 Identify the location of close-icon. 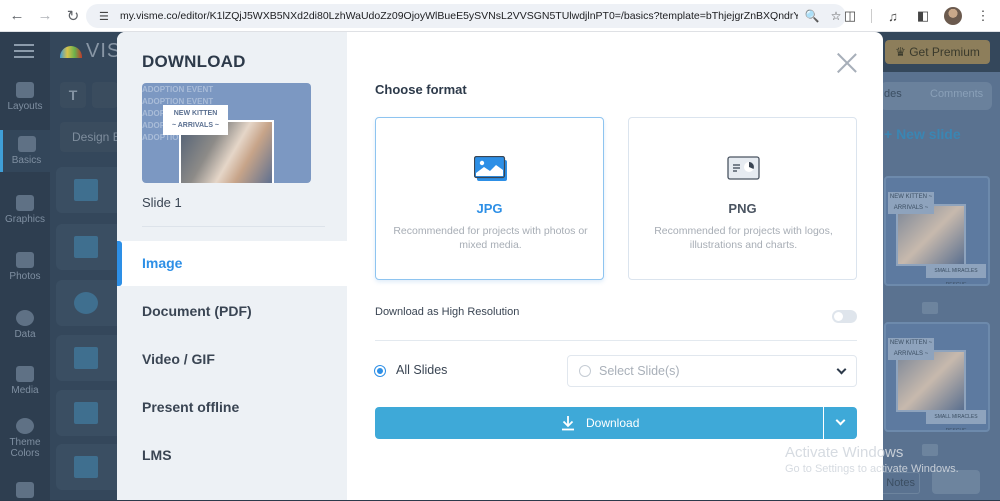
(847, 63).